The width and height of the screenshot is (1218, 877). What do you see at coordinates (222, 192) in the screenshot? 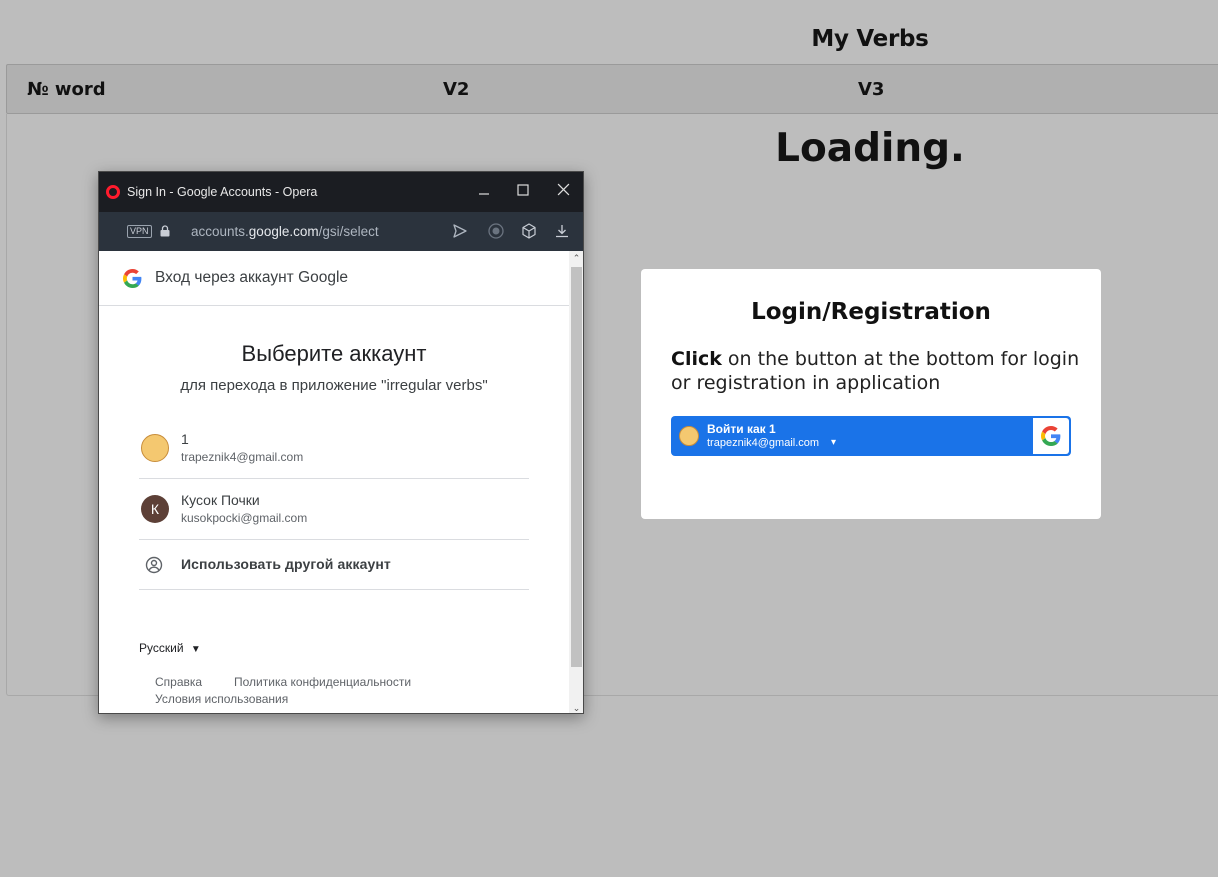
I see `window-title: Sign In - Google Accounts - Opera` at bounding box center [222, 192].